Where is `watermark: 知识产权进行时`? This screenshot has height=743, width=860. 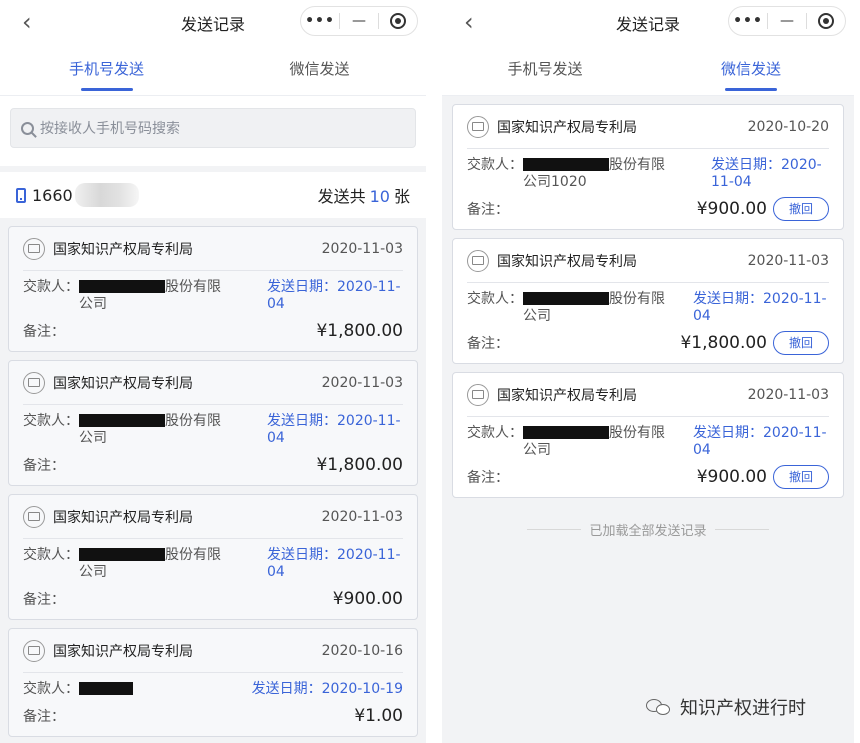 watermark: 知识产权进行时 is located at coordinates (726, 707).